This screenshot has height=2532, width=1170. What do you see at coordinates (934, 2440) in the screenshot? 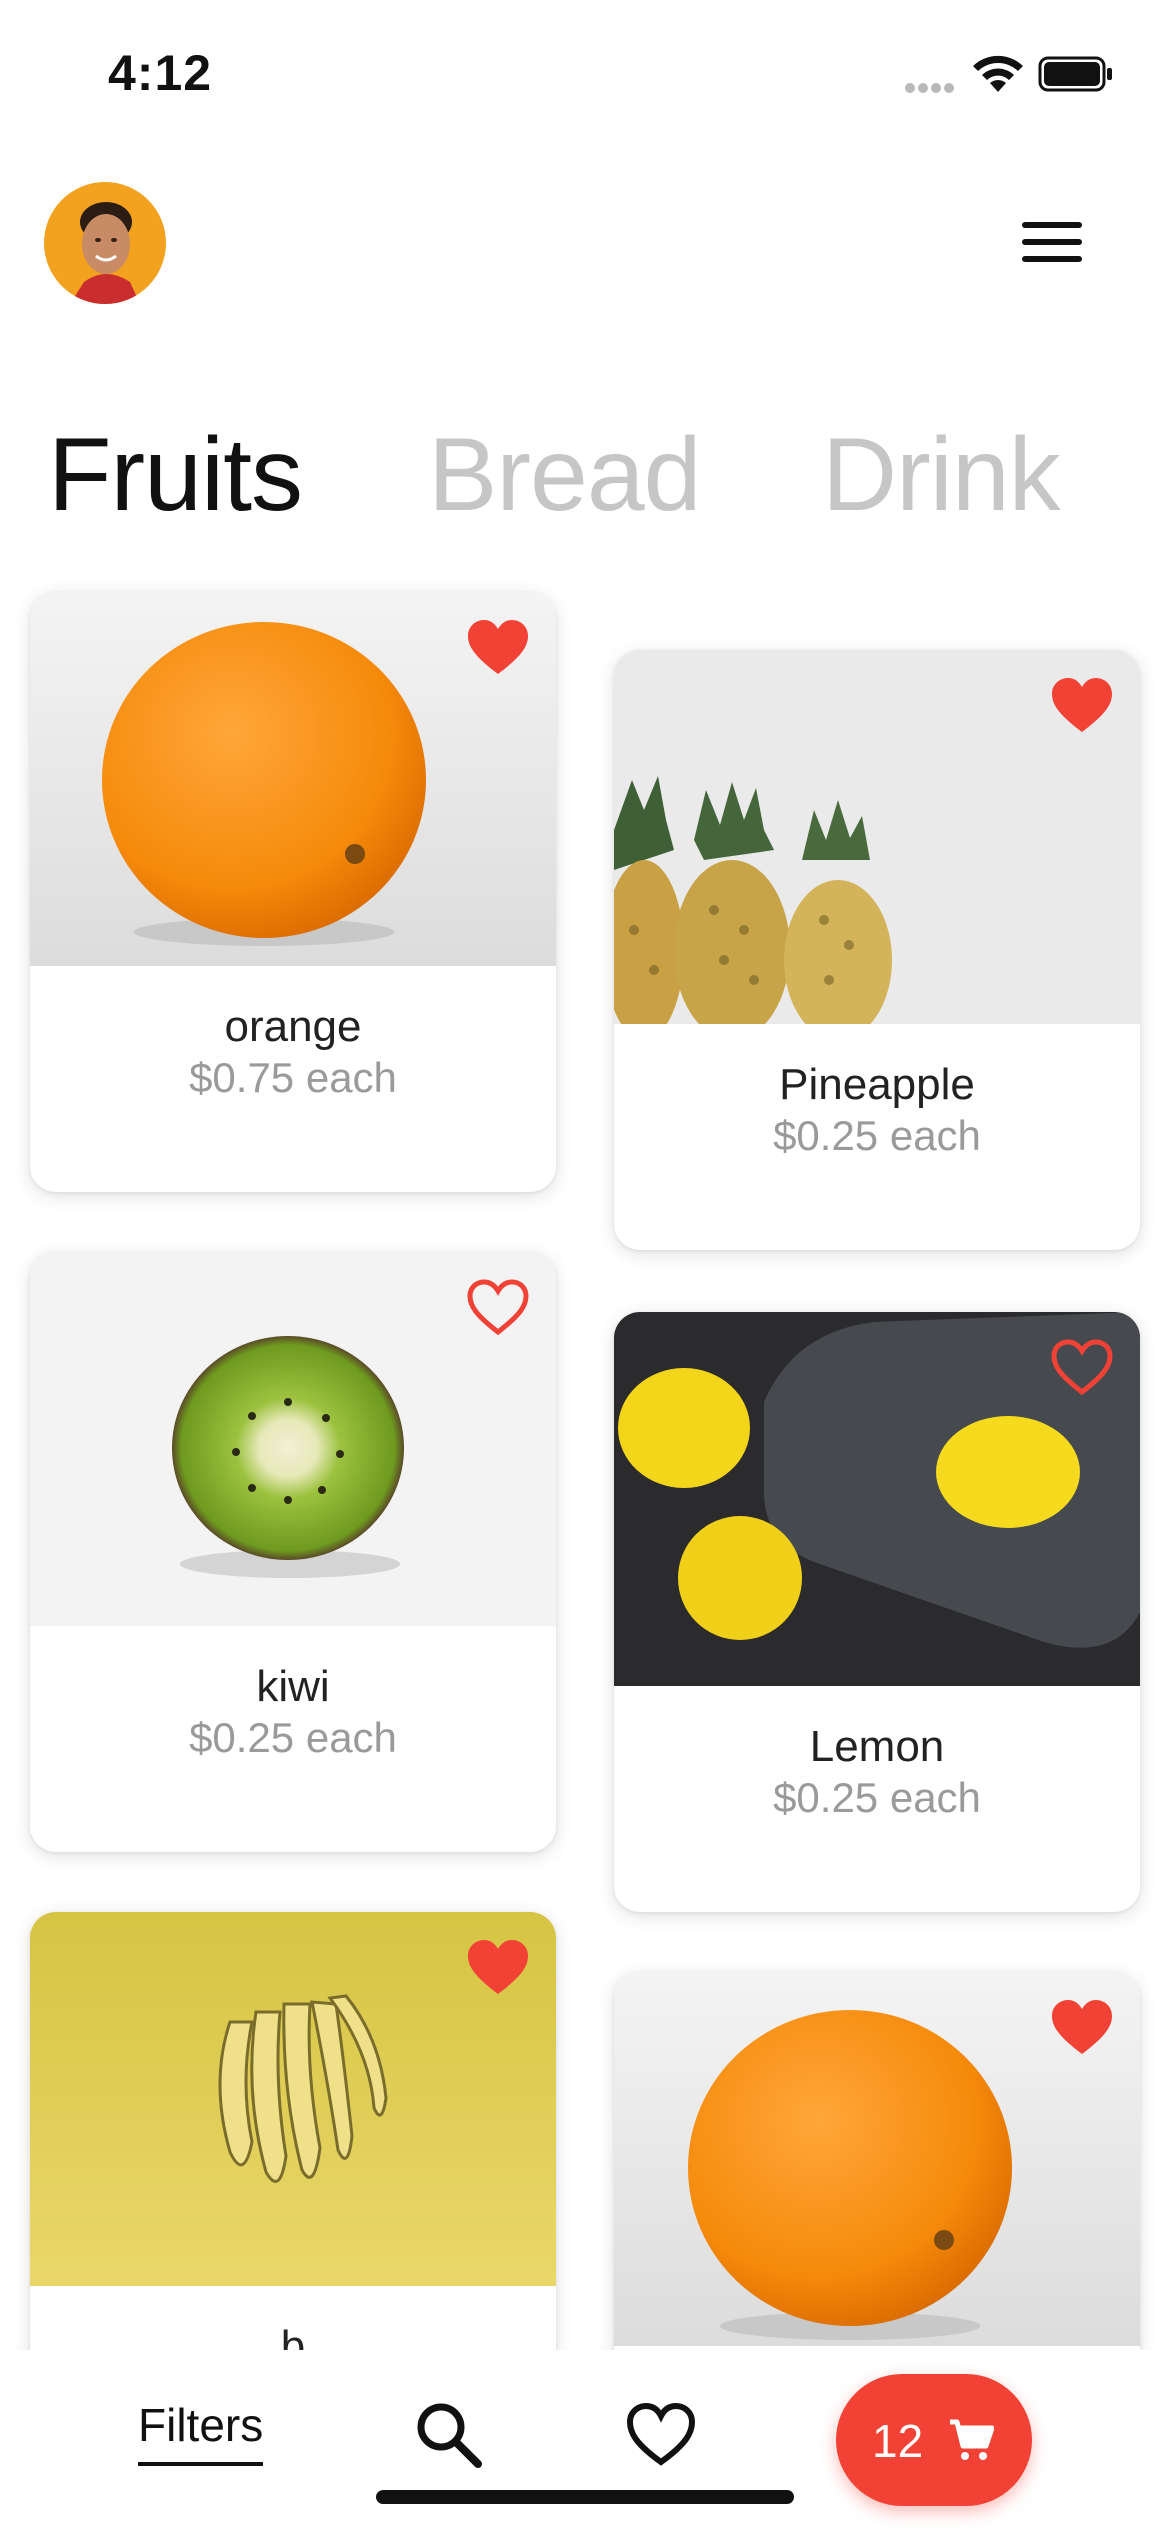
I see `cart-button: 12` at bounding box center [934, 2440].